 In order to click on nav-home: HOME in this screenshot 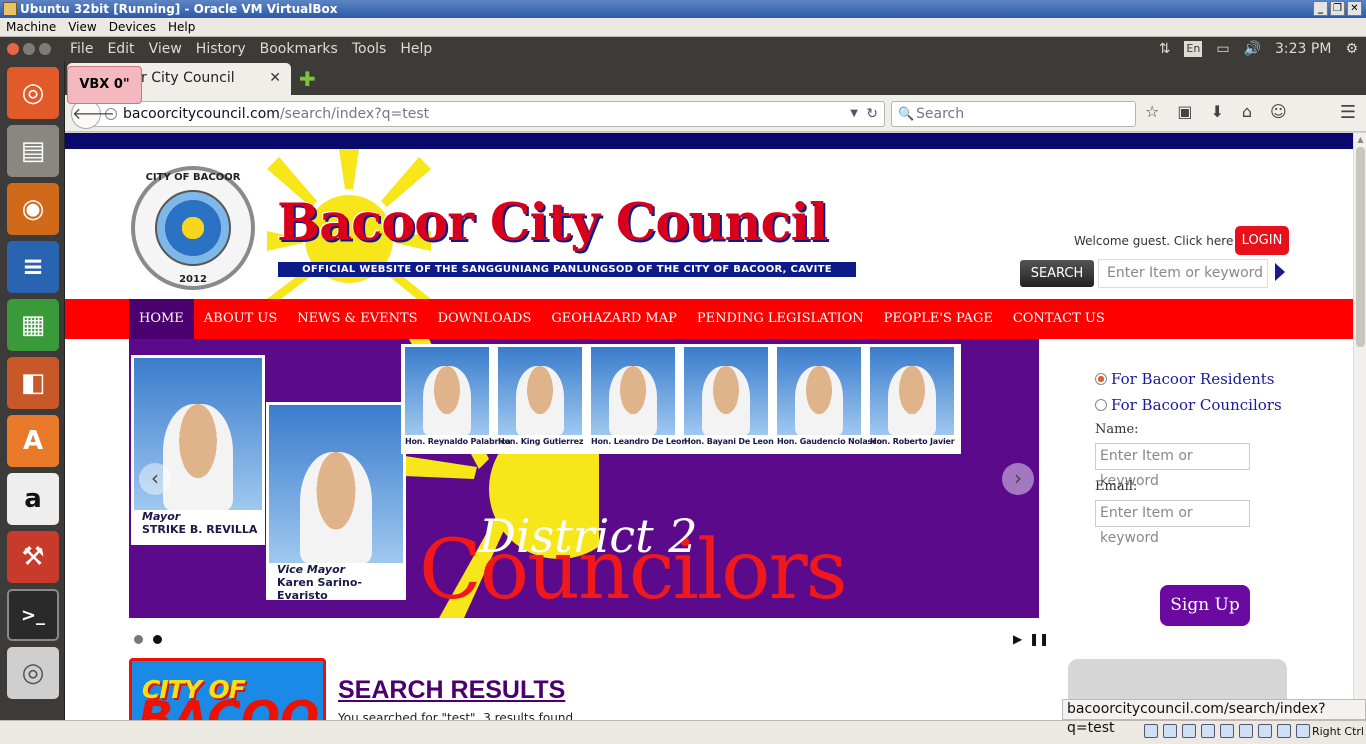, I will do `click(161, 319)`.